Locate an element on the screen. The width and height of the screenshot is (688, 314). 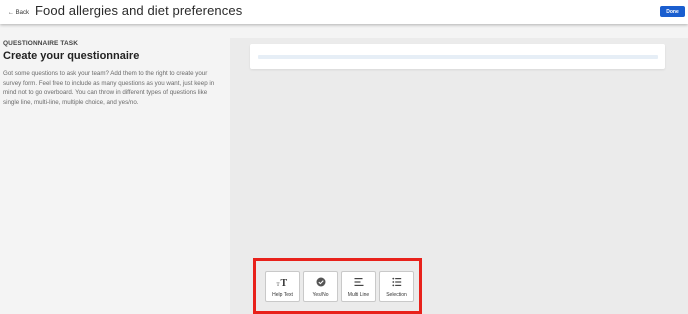
multi-line-button: Multi Line is located at coordinates (358, 286).